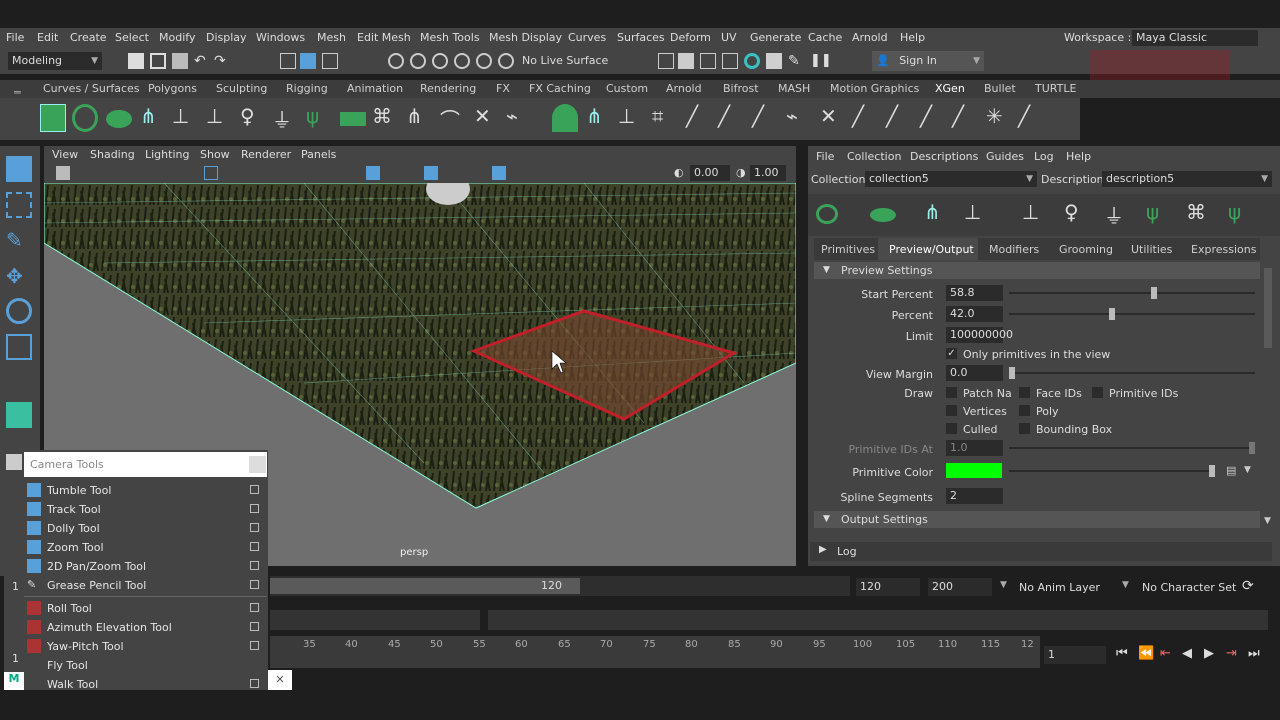 This screenshot has height=720, width=1280. I want to click on select-object-icon, so click(308, 61).